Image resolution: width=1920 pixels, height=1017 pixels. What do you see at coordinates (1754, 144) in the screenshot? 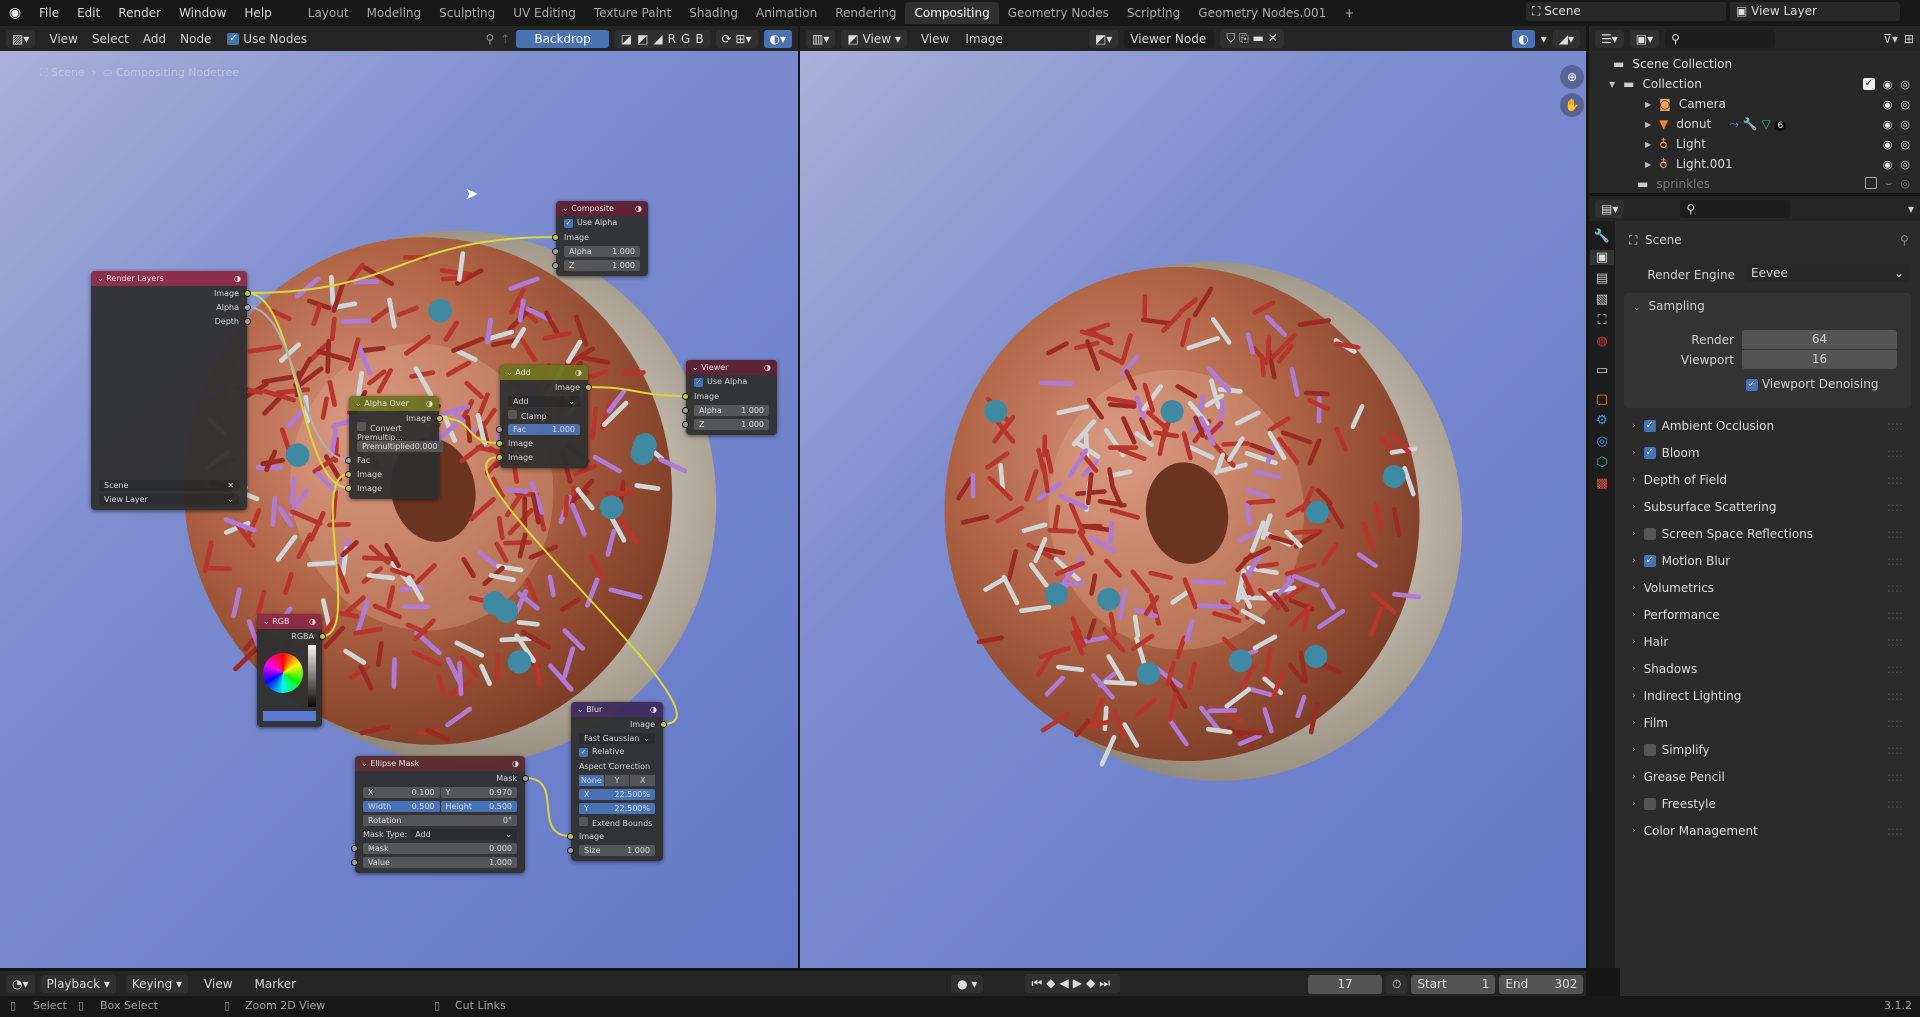
I see `outliner-item-light: ▶ ♁ Light ◉ ◎` at bounding box center [1754, 144].